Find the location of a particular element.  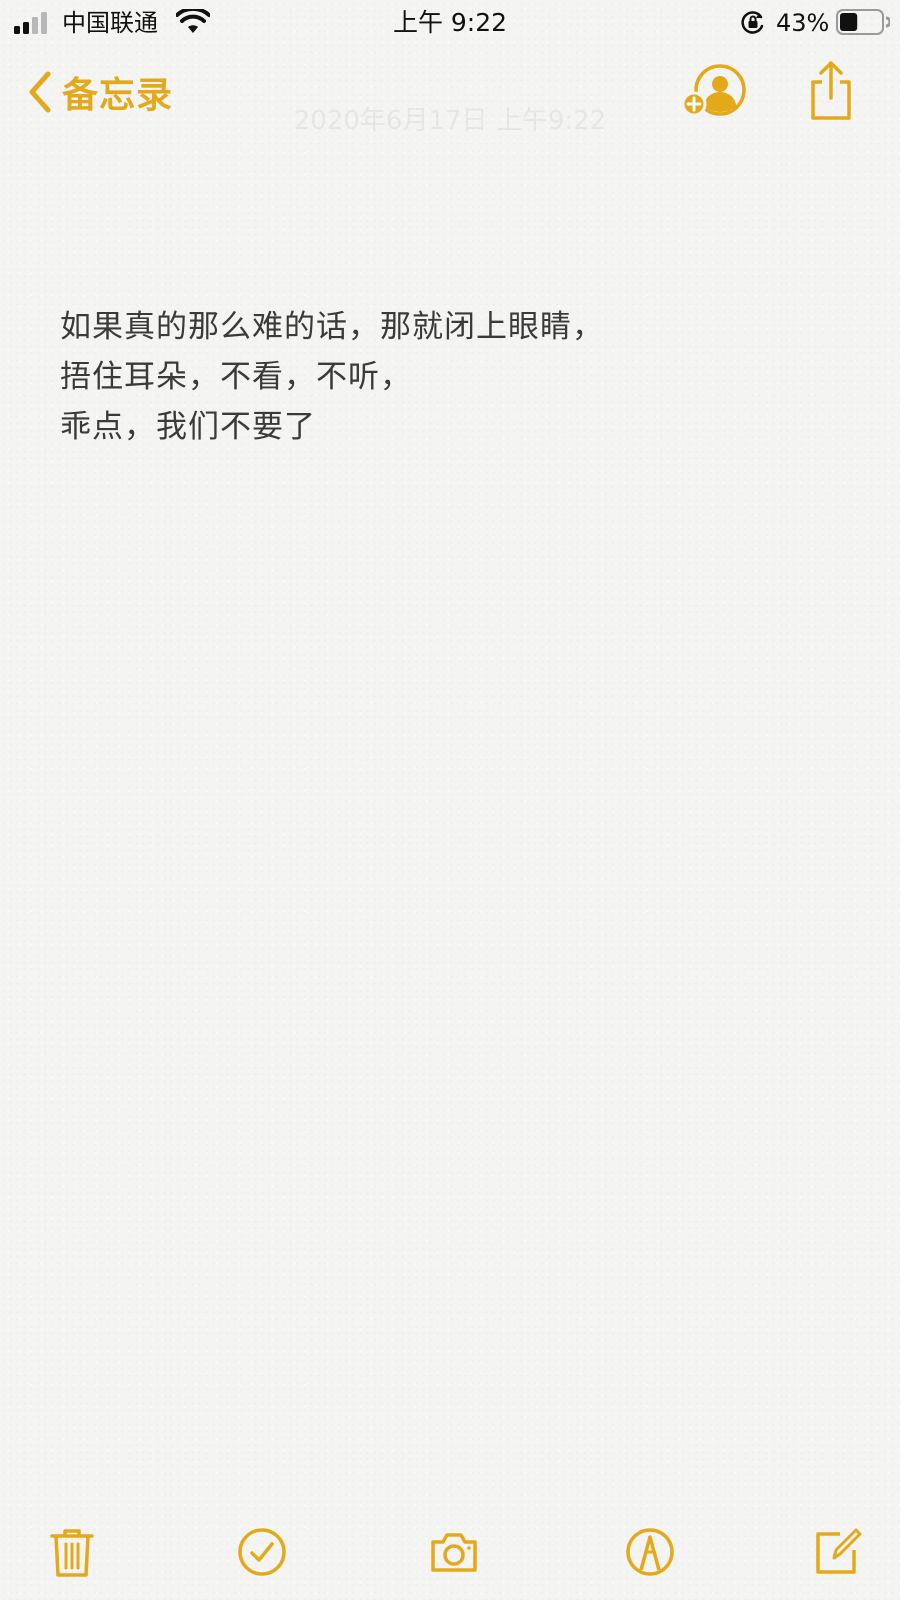

note-date: 2020年6月17日 上午9:22 is located at coordinates (450, 121).